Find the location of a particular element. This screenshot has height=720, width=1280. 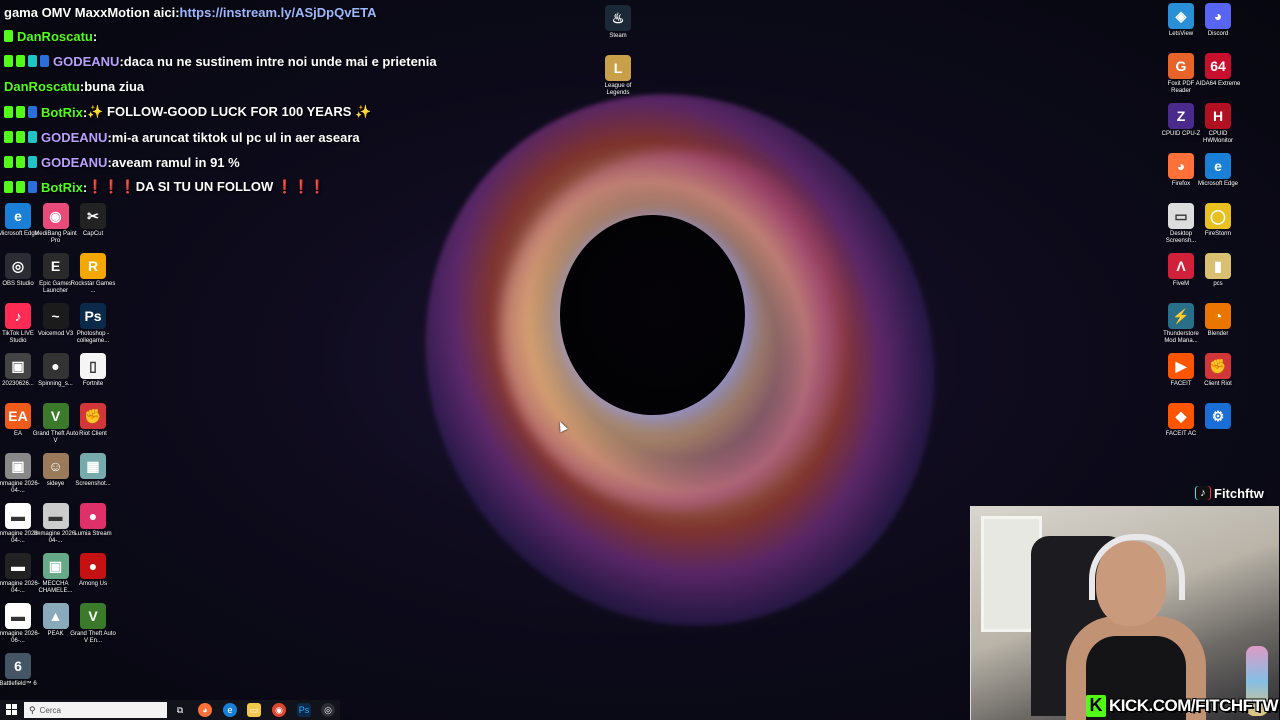

desktop-shortcut-label: Steam is located at coordinates (618, 36).